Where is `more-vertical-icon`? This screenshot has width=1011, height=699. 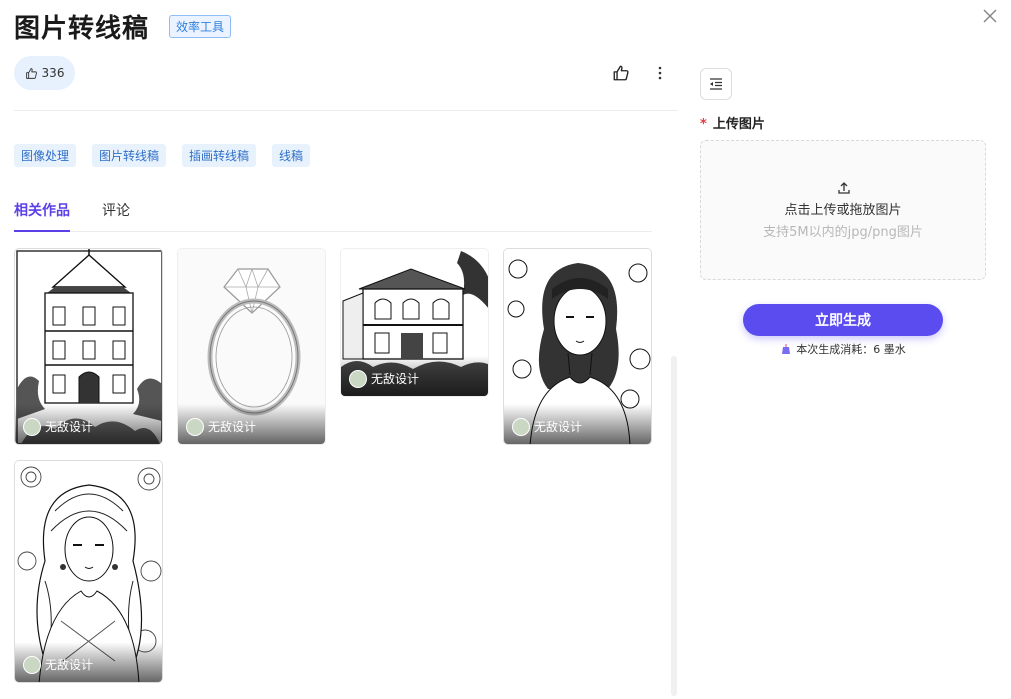
more-vertical-icon is located at coordinates (660, 73).